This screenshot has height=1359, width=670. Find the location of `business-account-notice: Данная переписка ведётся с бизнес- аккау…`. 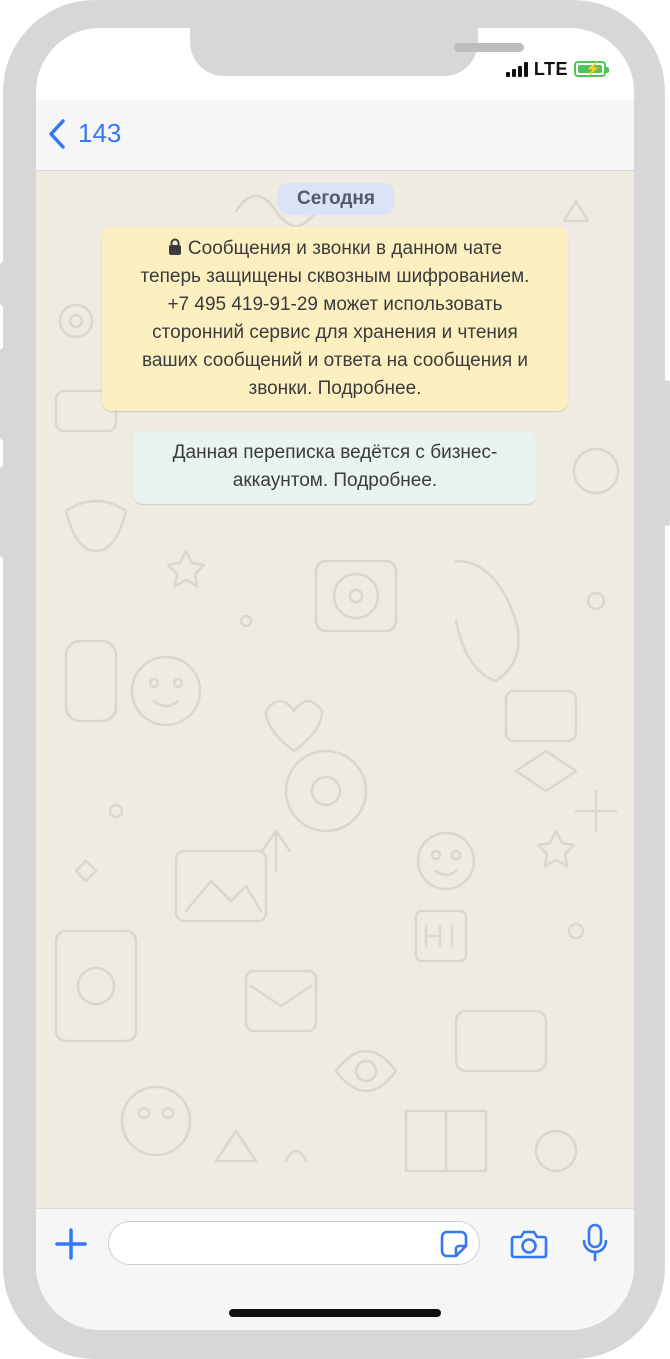

business-account-notice: Данная переписка ведётся с бизнес- аккау… is located at coordinates (335, 467).